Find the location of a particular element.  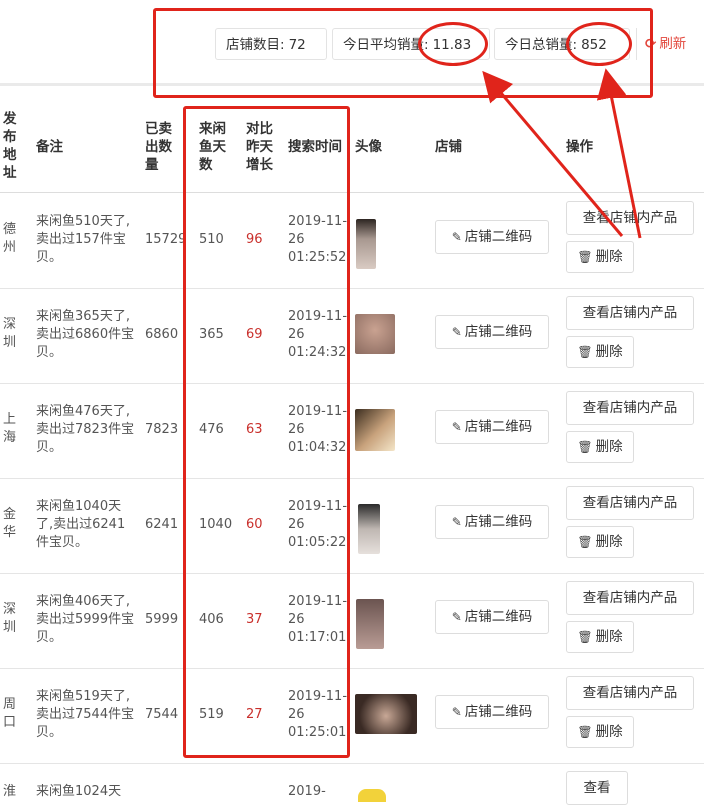

arrow-to-total is located at coordinates (619, 153).